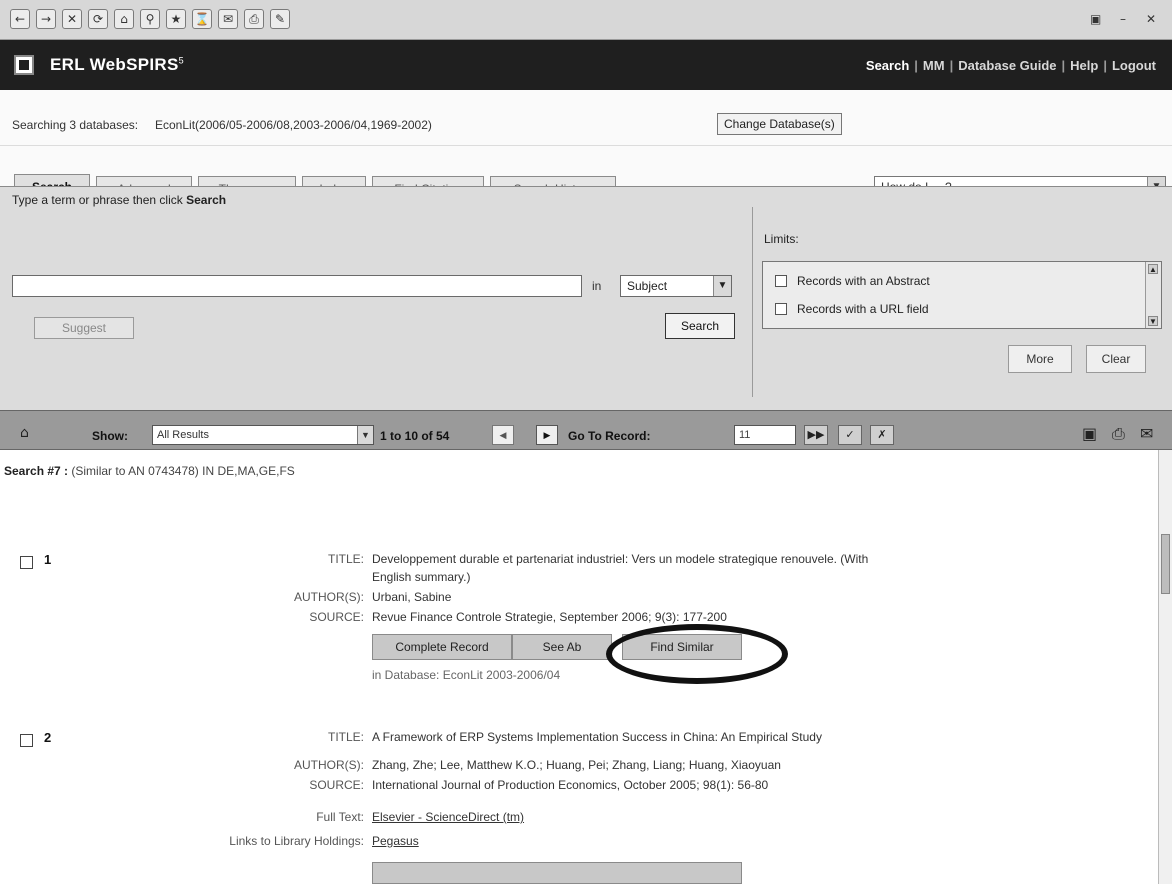 This screenshot has height=884, width=1172. What do you see at coordinates (176, 19) in the screenshot?
I see `favorites-icon: ★` at bounding box center [176, 19].